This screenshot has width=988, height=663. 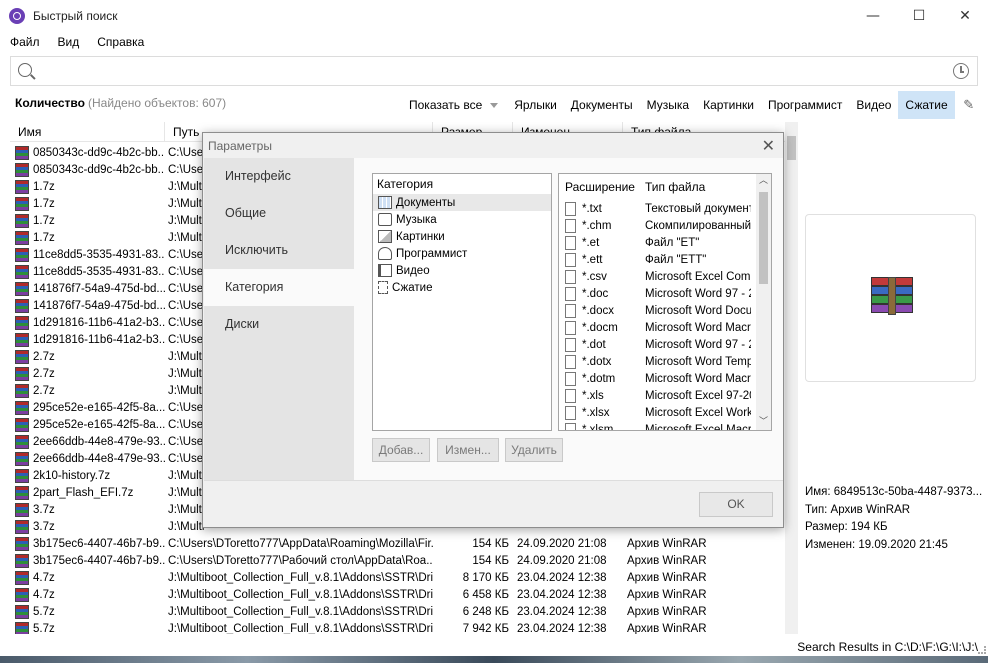 What do you see at coordinates (157, 103) in the screenshot?
I see `results-found-text: (Найдено объектов: 607)` at bounding box center [157, 103].